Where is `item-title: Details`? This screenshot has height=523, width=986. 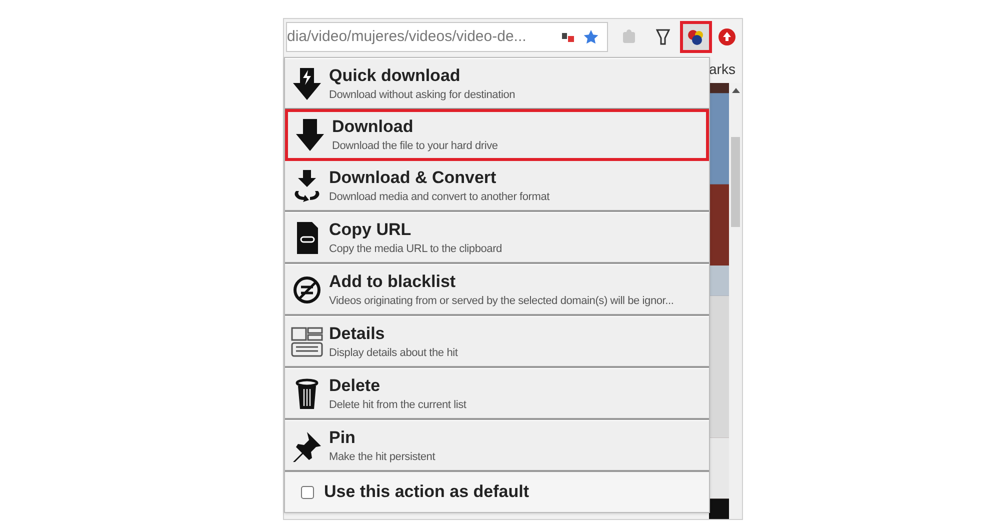 item-title: Details is located at coordinates (357, 333).